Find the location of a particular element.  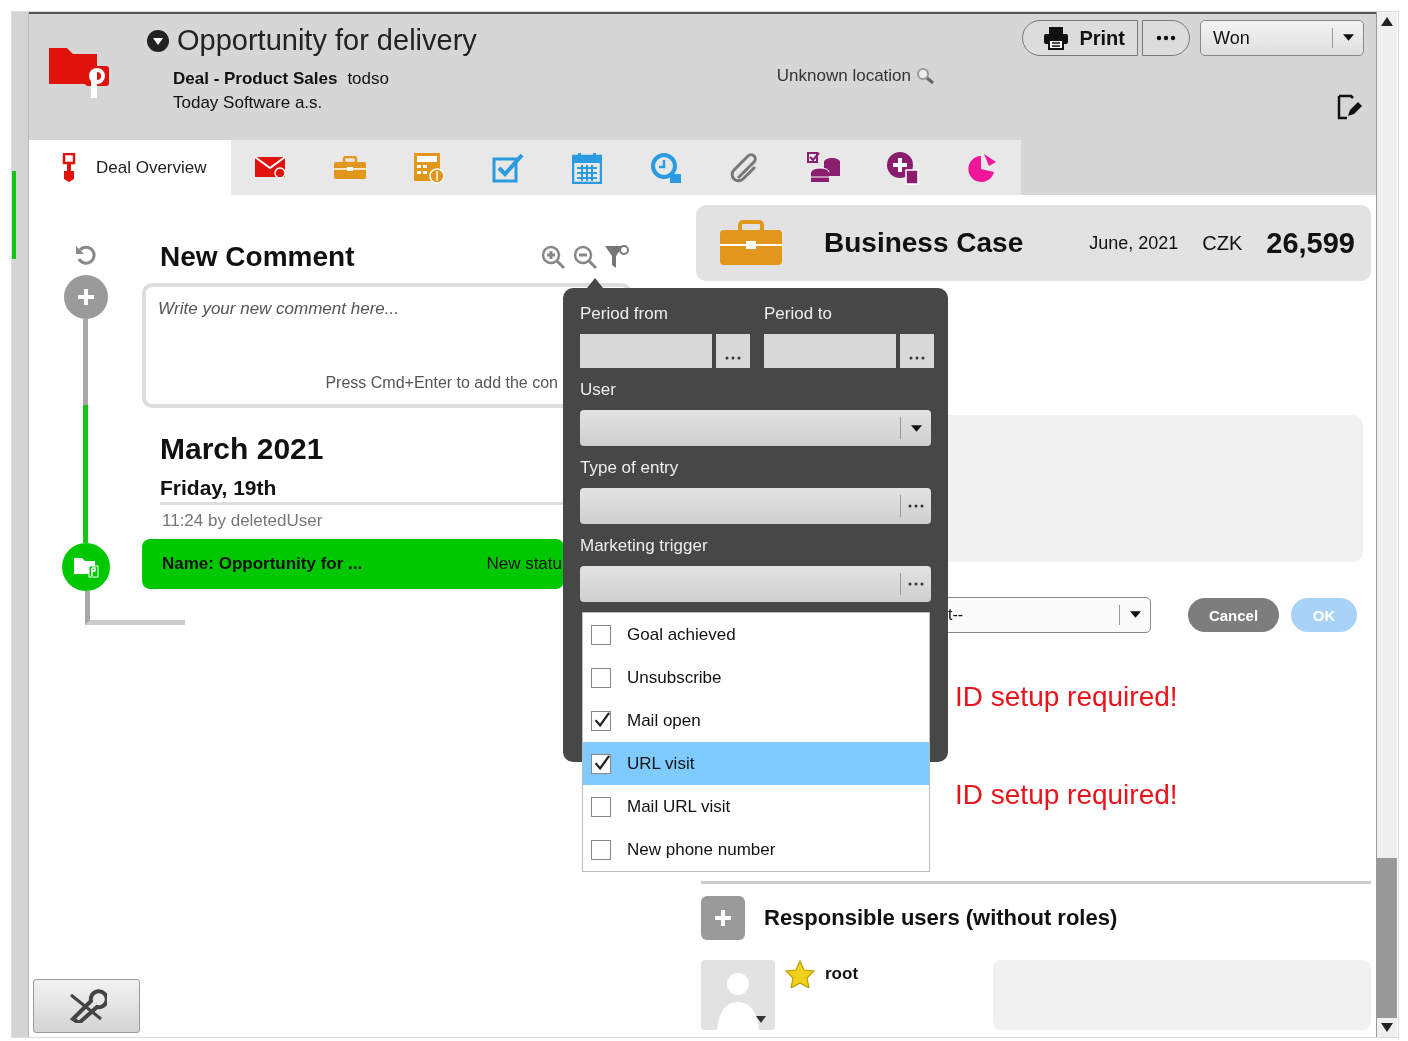

print-button: Print is located at coordinates (1080, 38).